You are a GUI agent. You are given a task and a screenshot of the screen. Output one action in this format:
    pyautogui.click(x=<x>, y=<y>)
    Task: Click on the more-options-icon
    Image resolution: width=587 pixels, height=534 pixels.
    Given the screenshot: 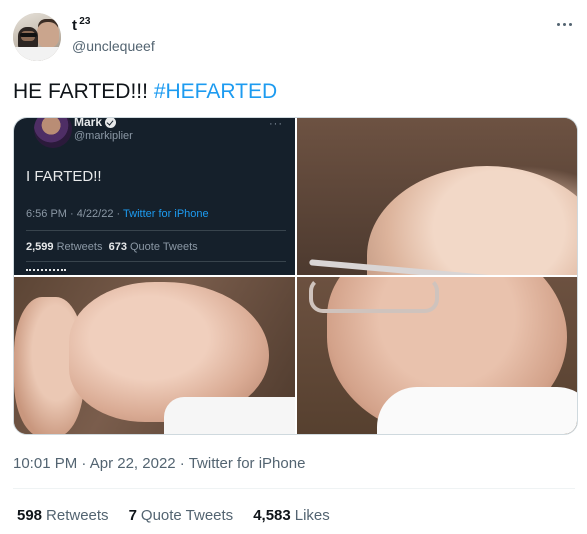 What is the action you would take?
    pyautogui.click(x=564, y=24)
    